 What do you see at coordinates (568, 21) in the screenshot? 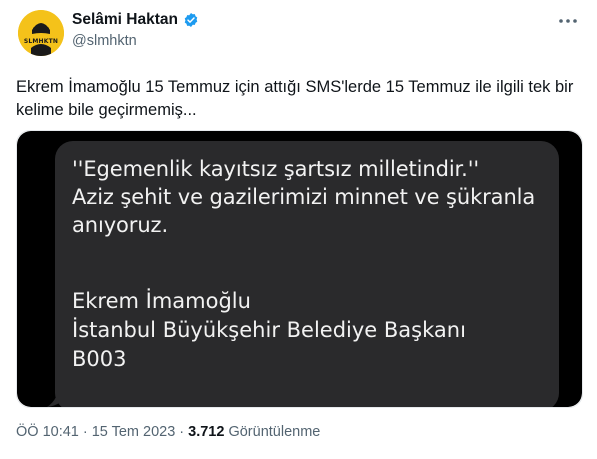
I see `more-horizontal-icon` at bounding box center [568, 21].